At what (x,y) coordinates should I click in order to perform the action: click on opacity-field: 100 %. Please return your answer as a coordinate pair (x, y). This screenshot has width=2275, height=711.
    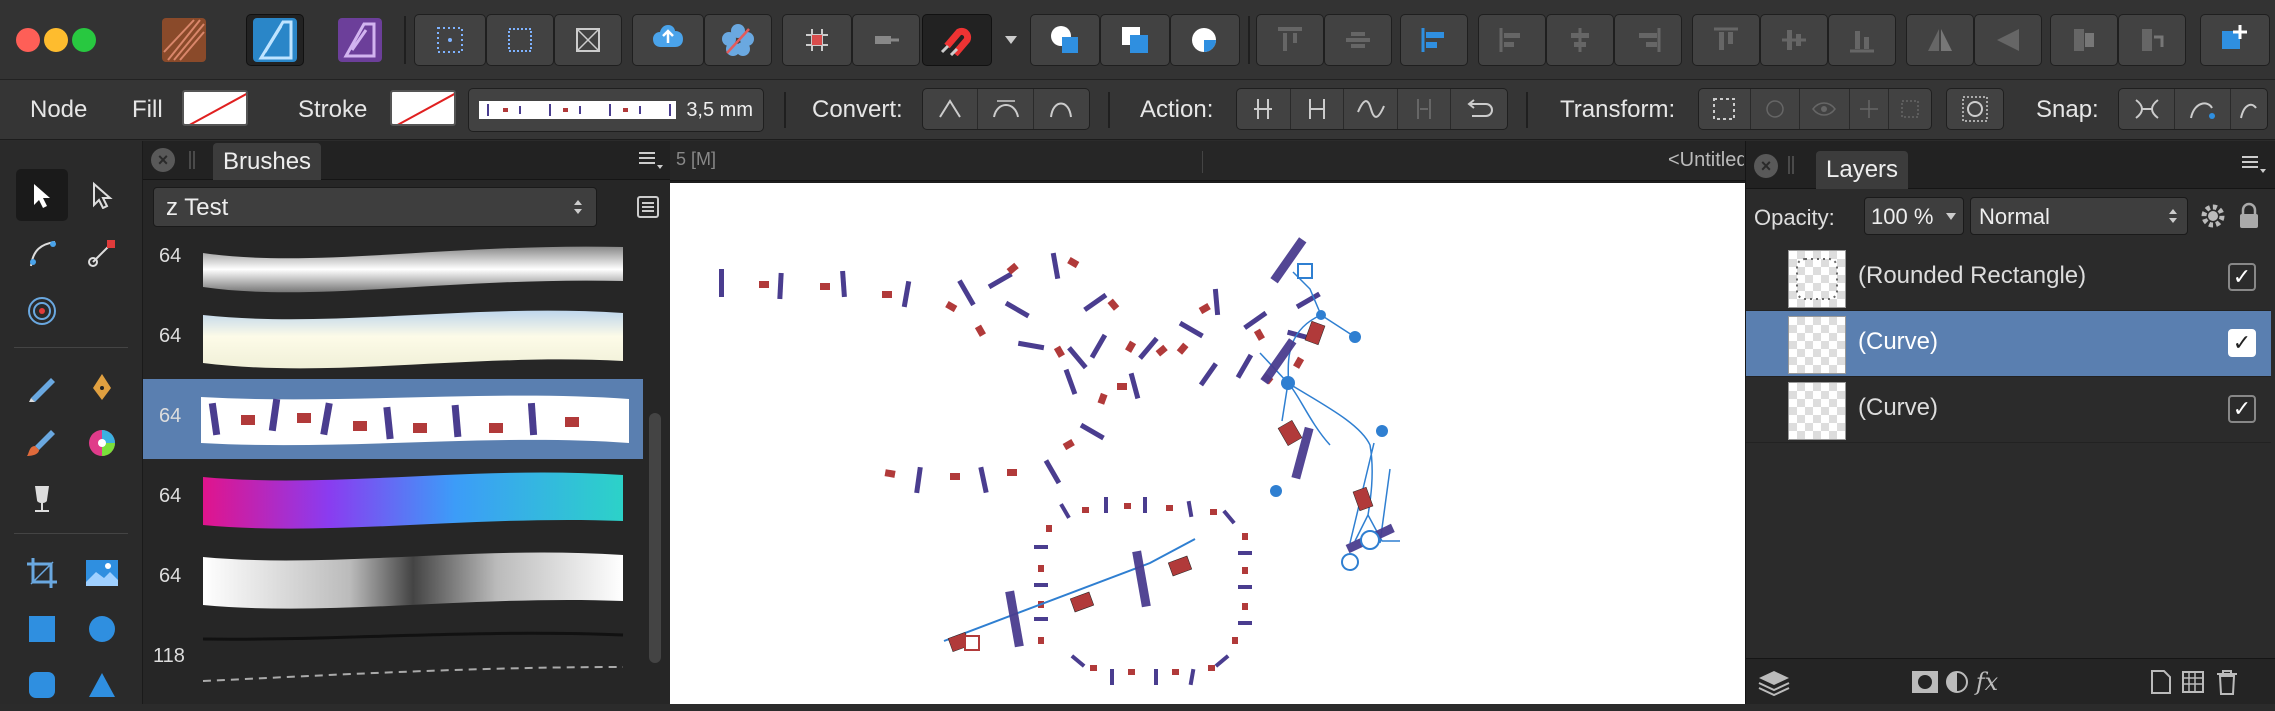
    Looking at the image, I should click on (1914, 216).